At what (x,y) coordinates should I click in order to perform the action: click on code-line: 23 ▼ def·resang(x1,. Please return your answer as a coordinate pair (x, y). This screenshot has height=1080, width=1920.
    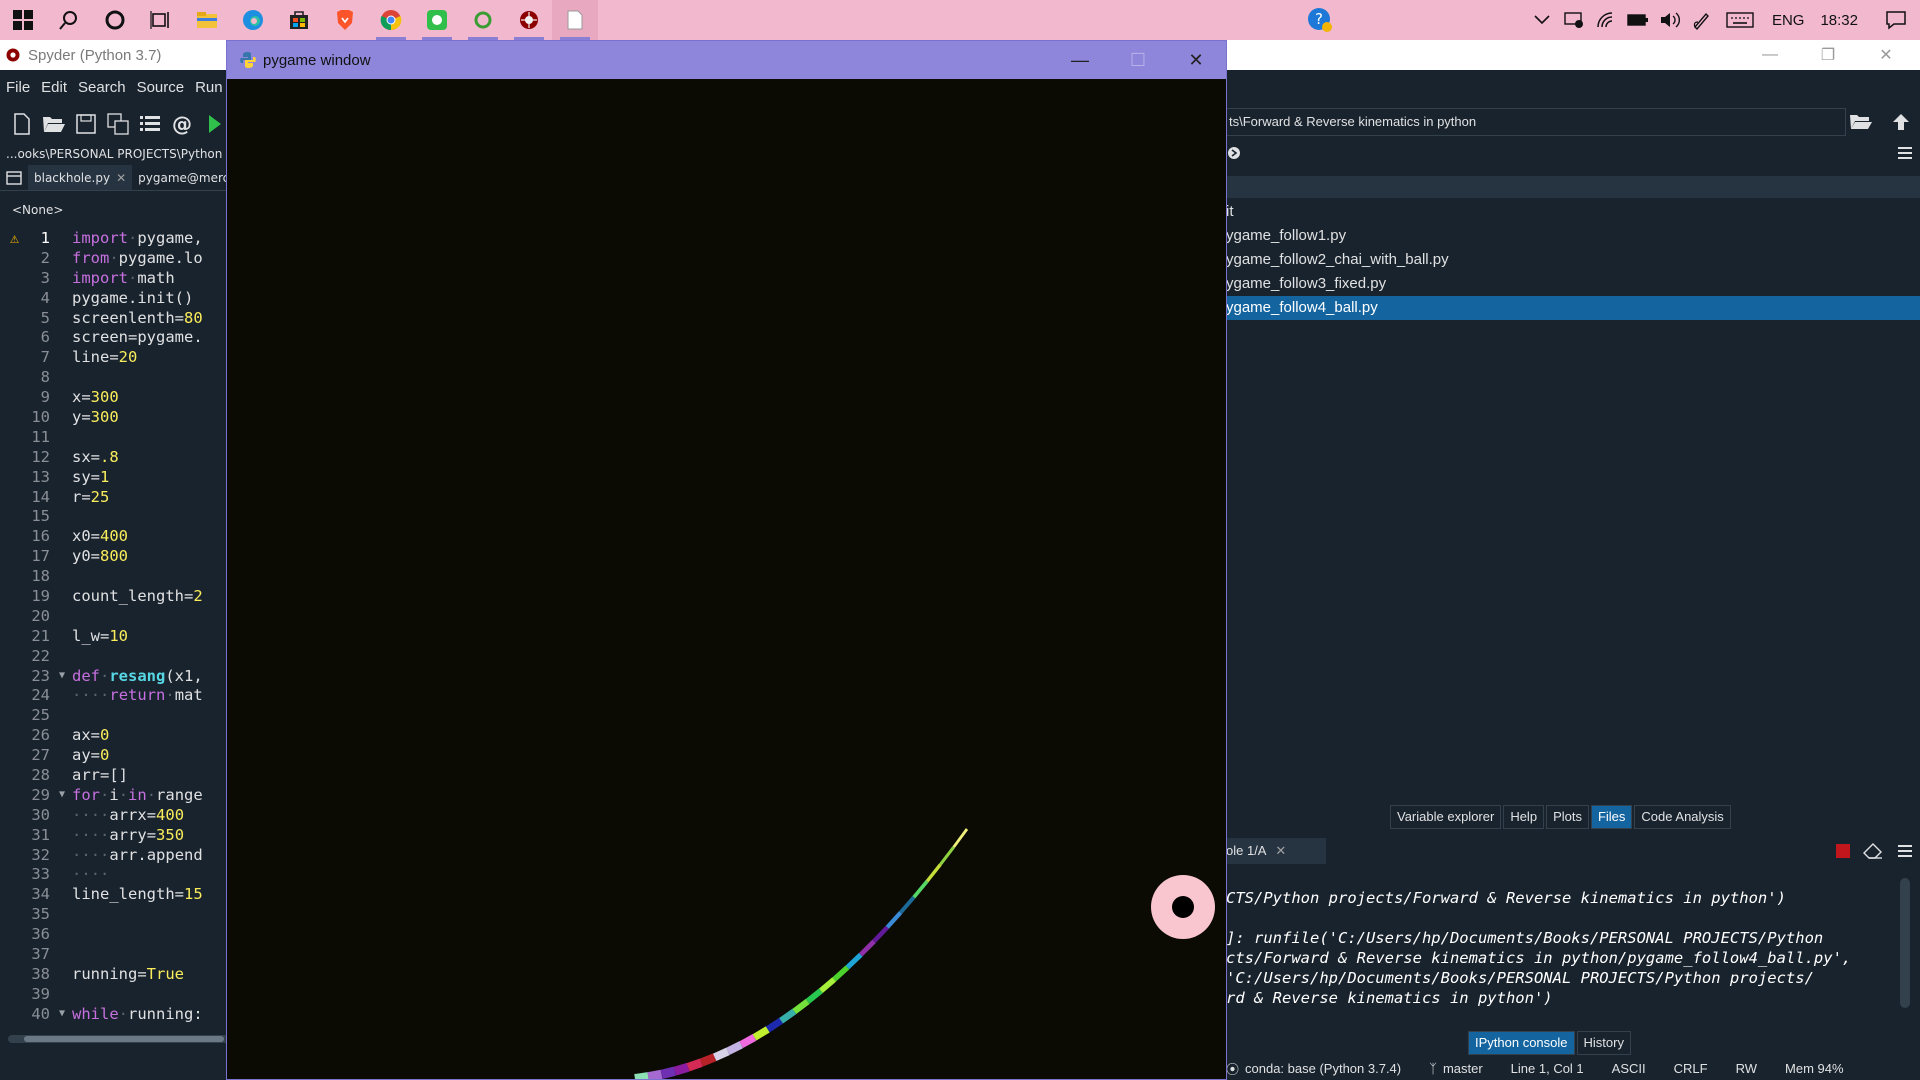
    Looking at the image, I should click on (115, 676).